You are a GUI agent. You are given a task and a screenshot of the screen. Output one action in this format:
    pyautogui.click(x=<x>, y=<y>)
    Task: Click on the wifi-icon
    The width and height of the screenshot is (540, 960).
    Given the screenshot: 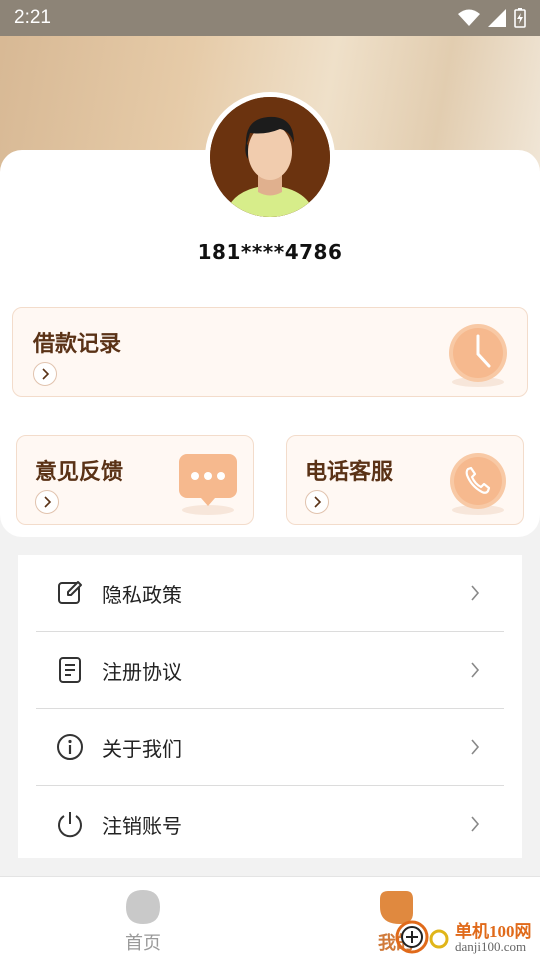 What is the action you would take?
    pyautogui.click(x=469, y=17)
    